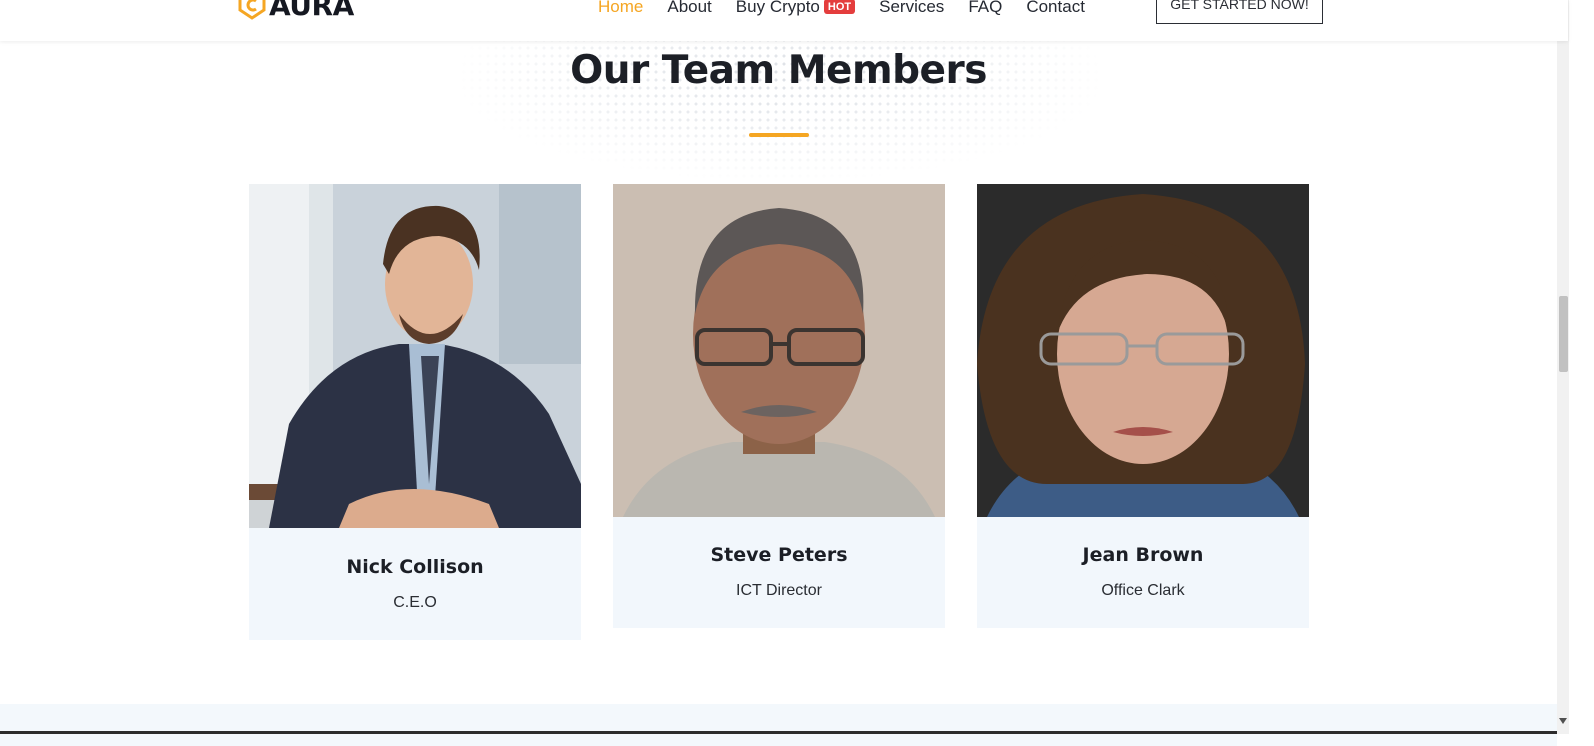 The width and height of the screenshot is (1594, 746). I want to click on logo: AURA, so click(295, 11).